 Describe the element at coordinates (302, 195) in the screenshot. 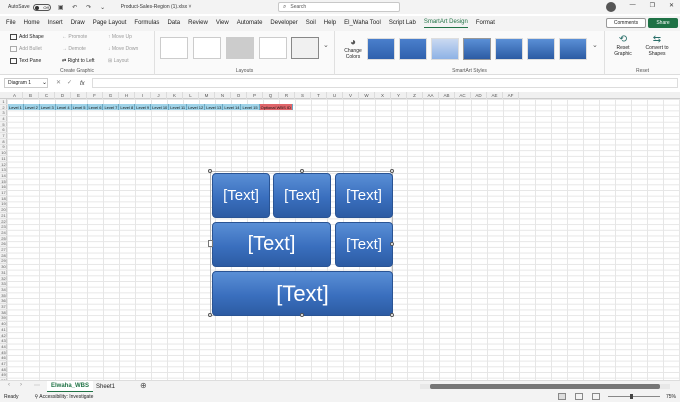

I see `smartart-shape-2: [Text]` at that location.